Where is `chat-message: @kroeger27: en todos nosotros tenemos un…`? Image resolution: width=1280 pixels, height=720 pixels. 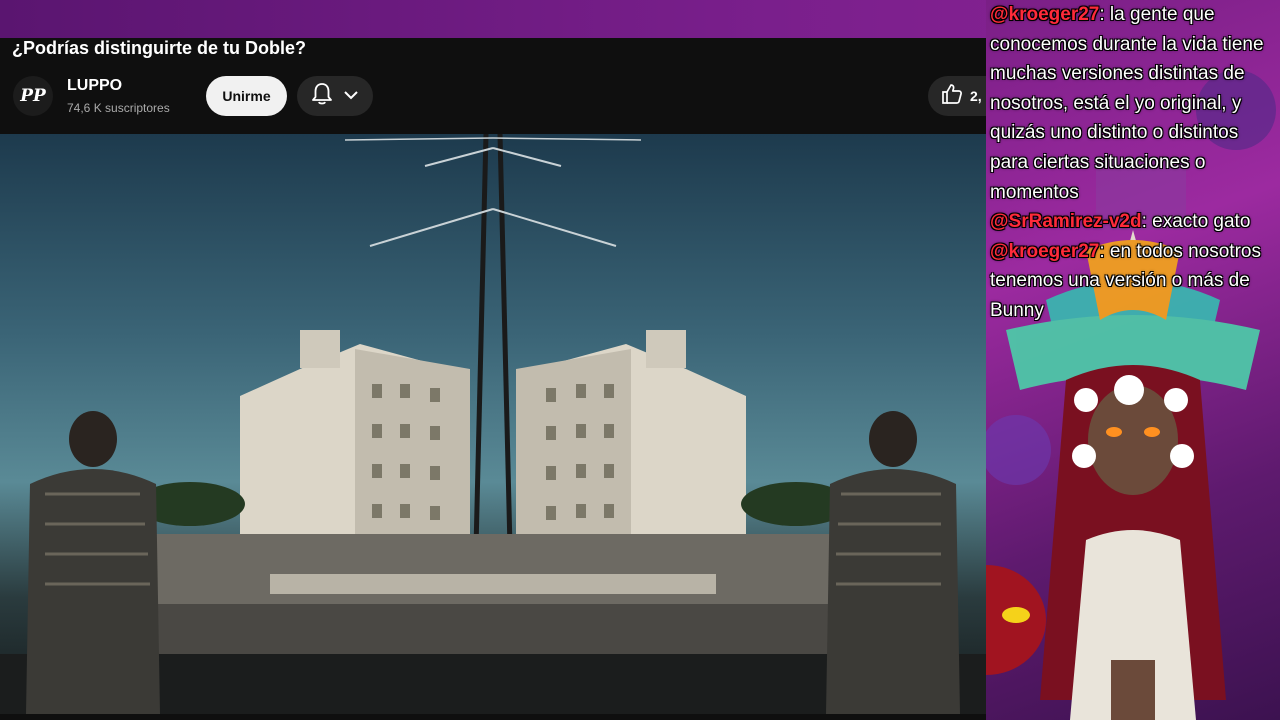
chat-message: @kroeger27: en todos nosotros tenemos un… is located at coordinates (1135, 281).